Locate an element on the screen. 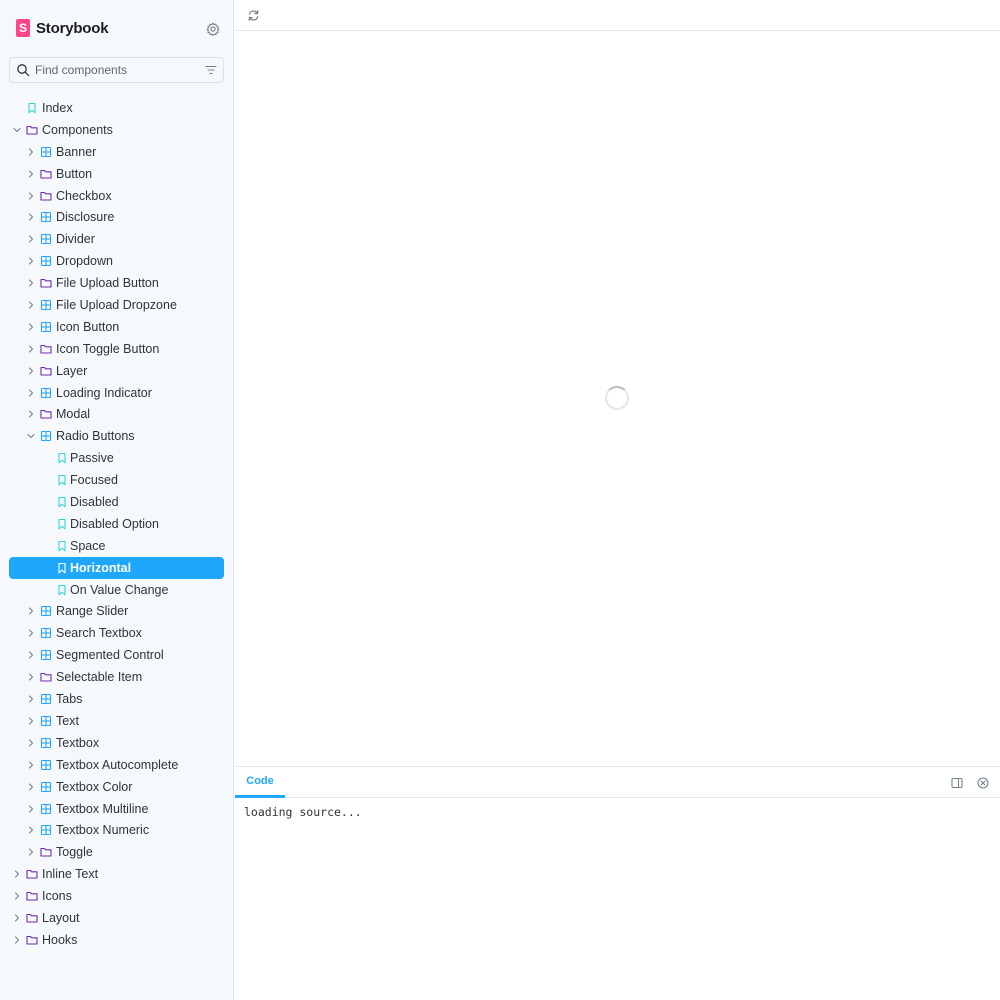 The width and height of the screenshot is (1000, 1000). tree-item-label: Disabled is located at coordinates (94, 502).